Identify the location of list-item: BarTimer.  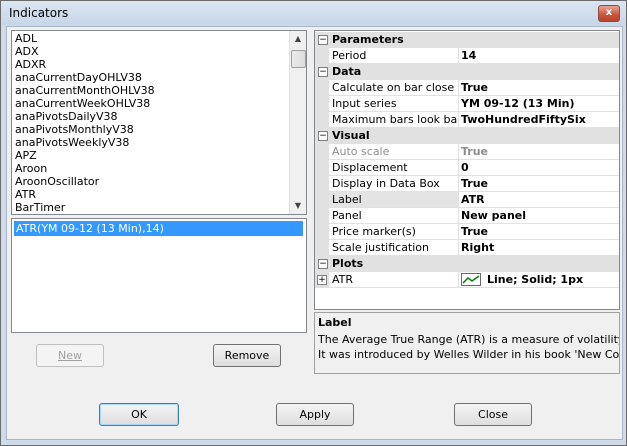
(40, 207).